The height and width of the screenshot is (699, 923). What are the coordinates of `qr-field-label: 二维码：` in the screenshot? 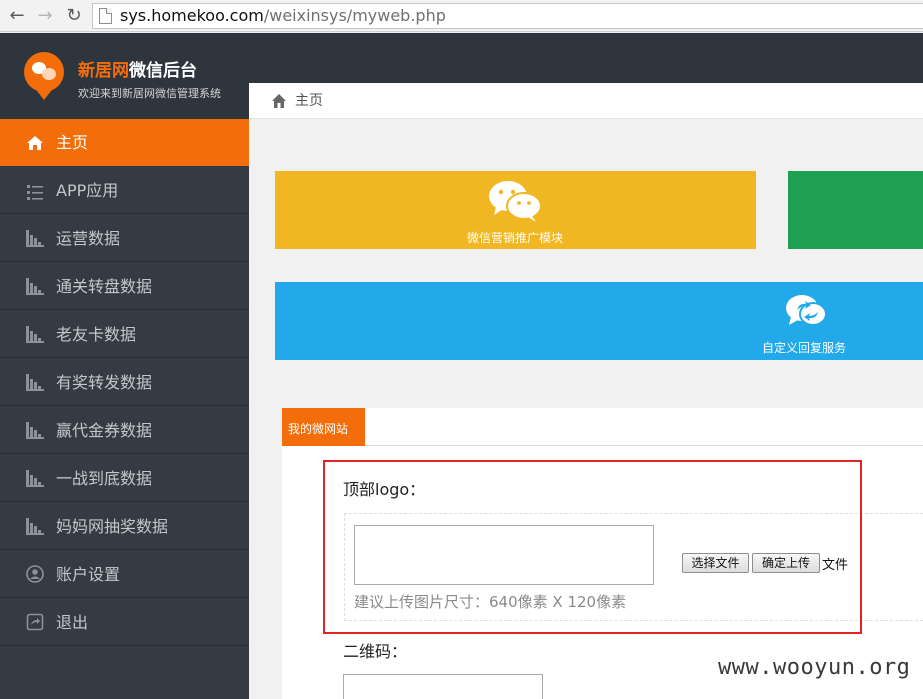 It's located at (375, 651).